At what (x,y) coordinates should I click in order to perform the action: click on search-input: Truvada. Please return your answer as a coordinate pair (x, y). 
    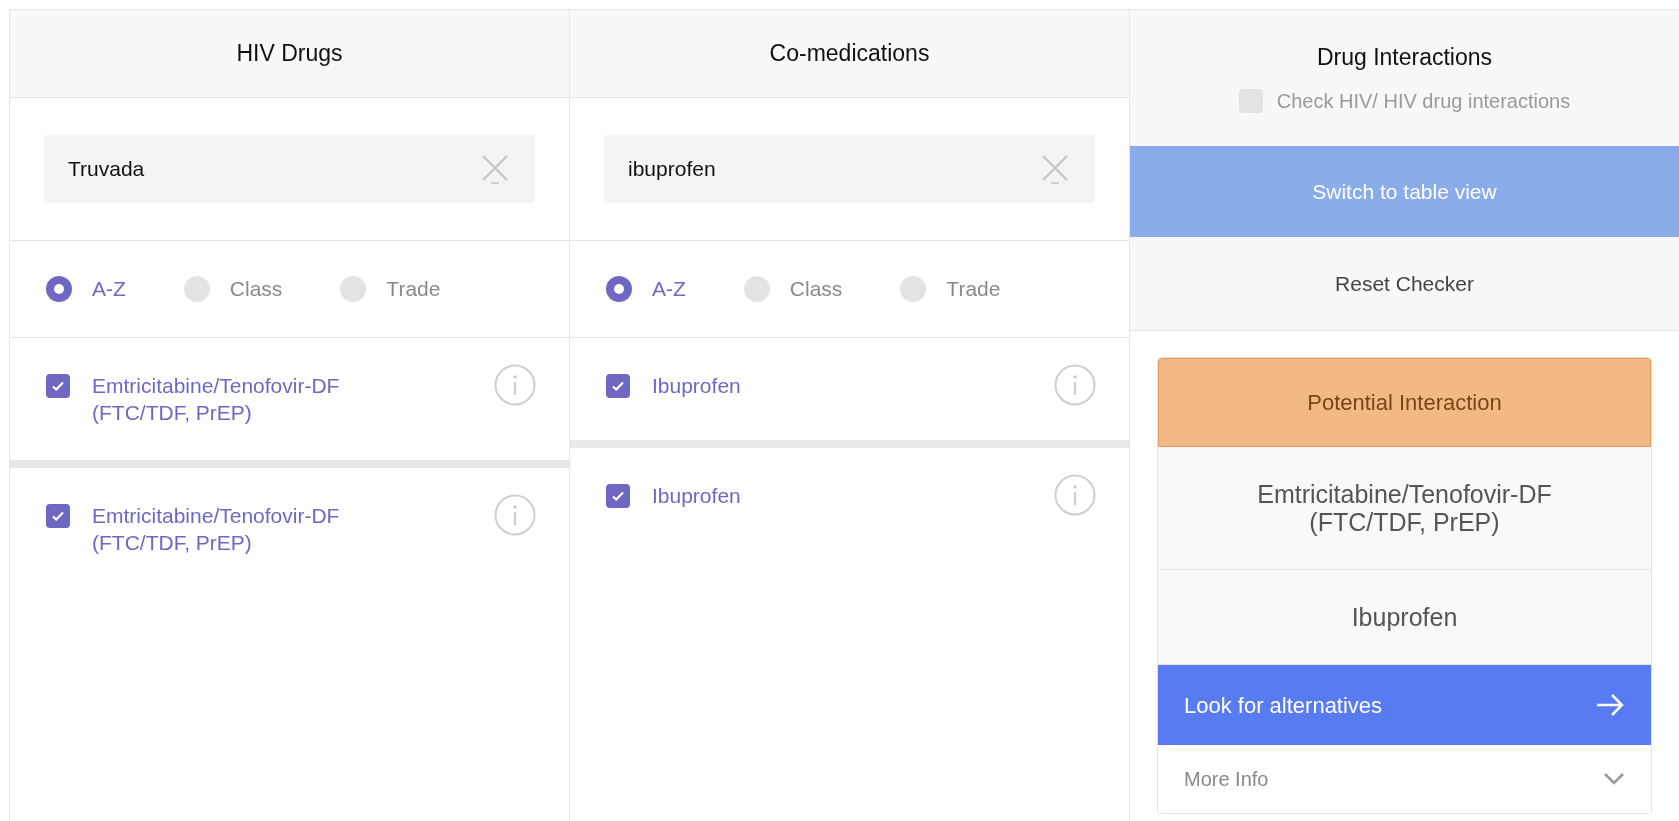
    Looking at the image, I should click on (274, 169).